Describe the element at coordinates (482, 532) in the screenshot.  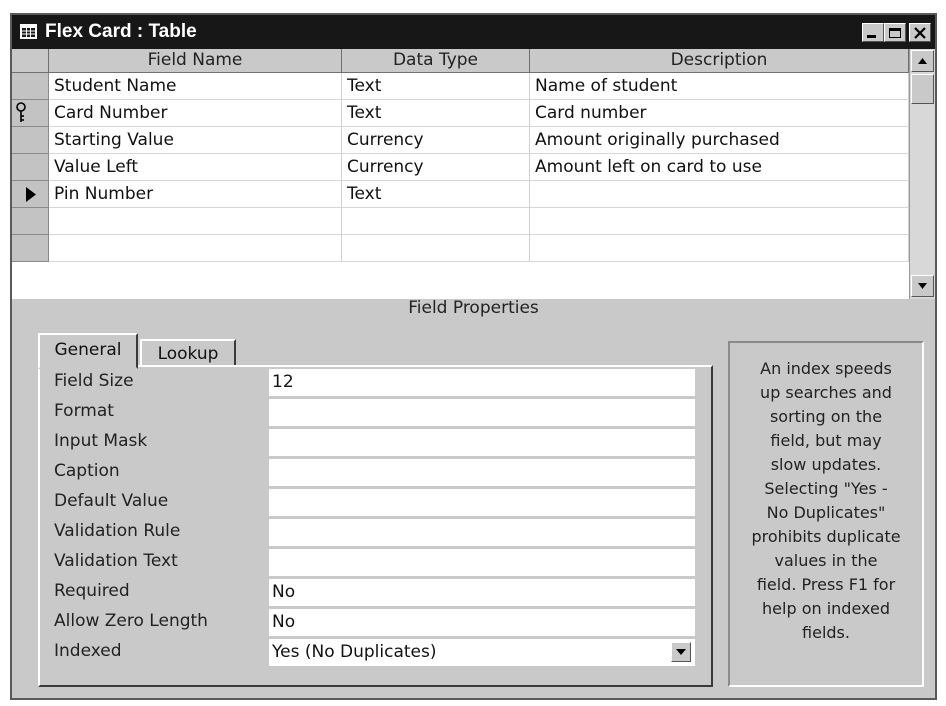
I see `validation-rule-input` at that location.